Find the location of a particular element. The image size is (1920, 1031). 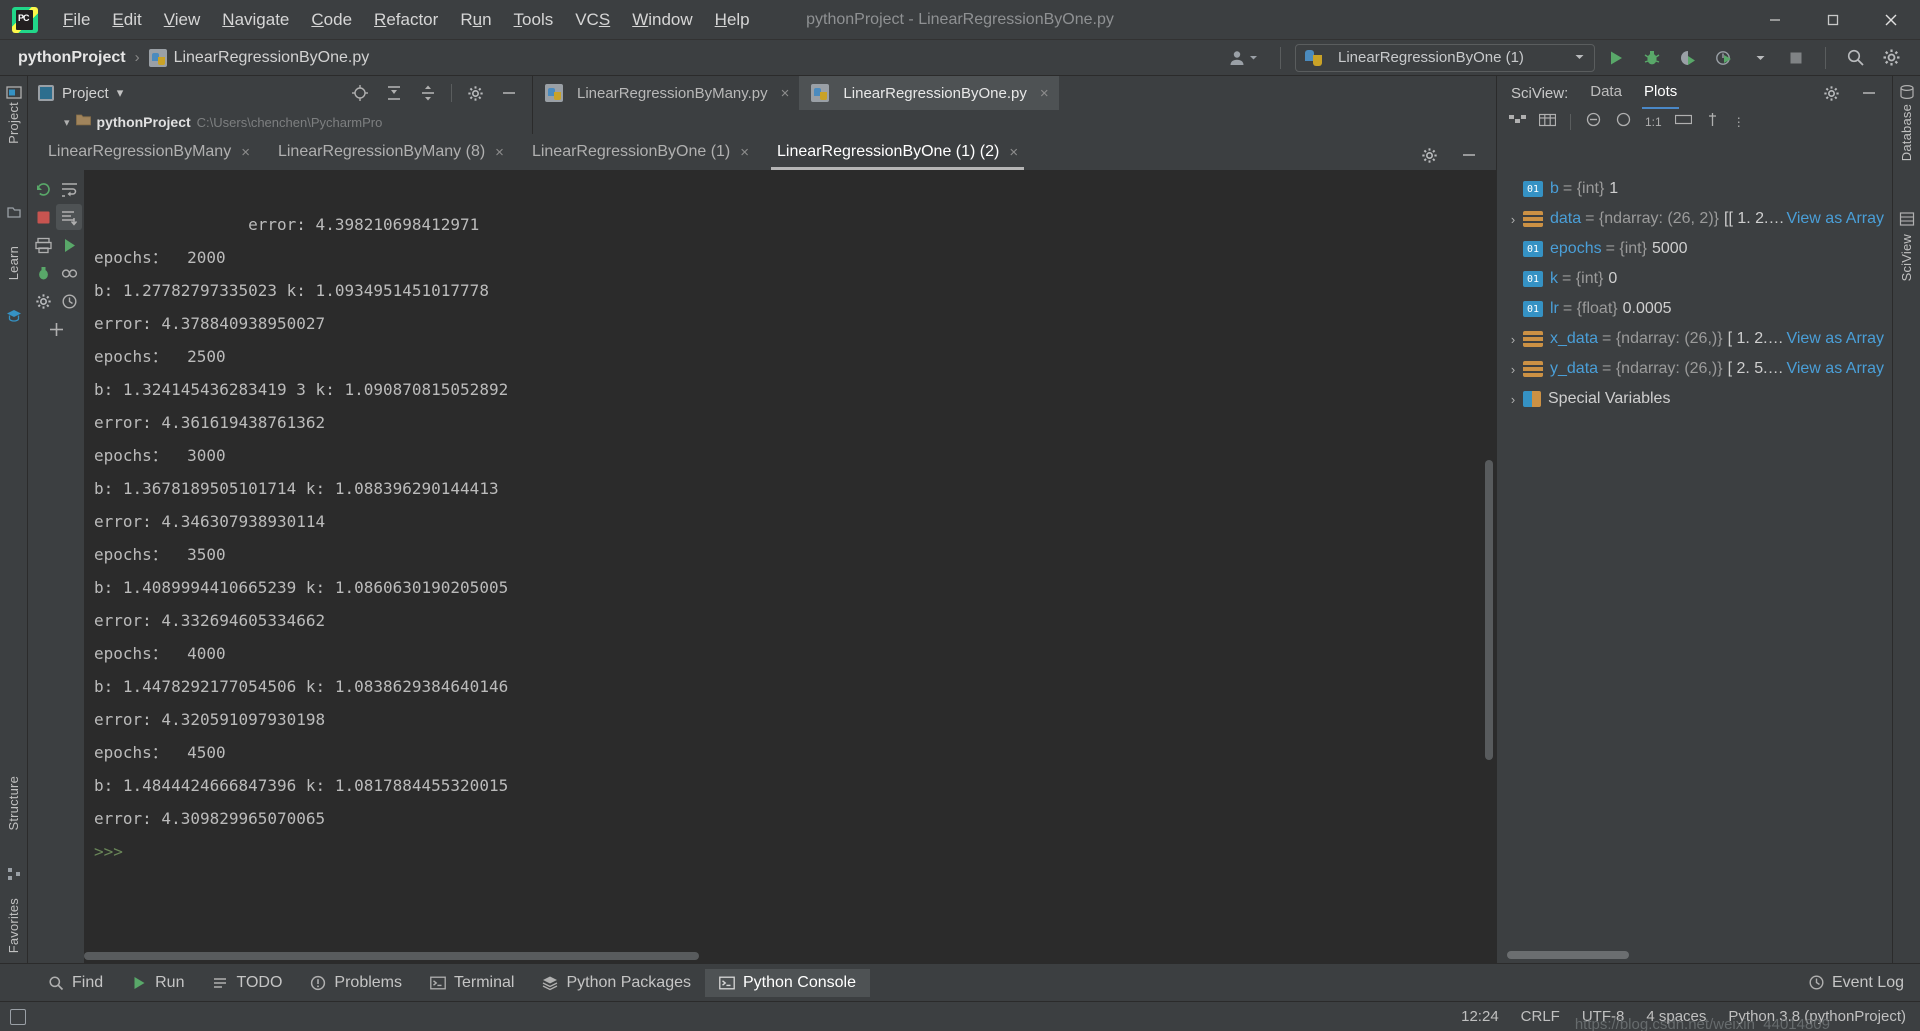

rail-label-sciview: SciView is located at coordinates (1906, 257).